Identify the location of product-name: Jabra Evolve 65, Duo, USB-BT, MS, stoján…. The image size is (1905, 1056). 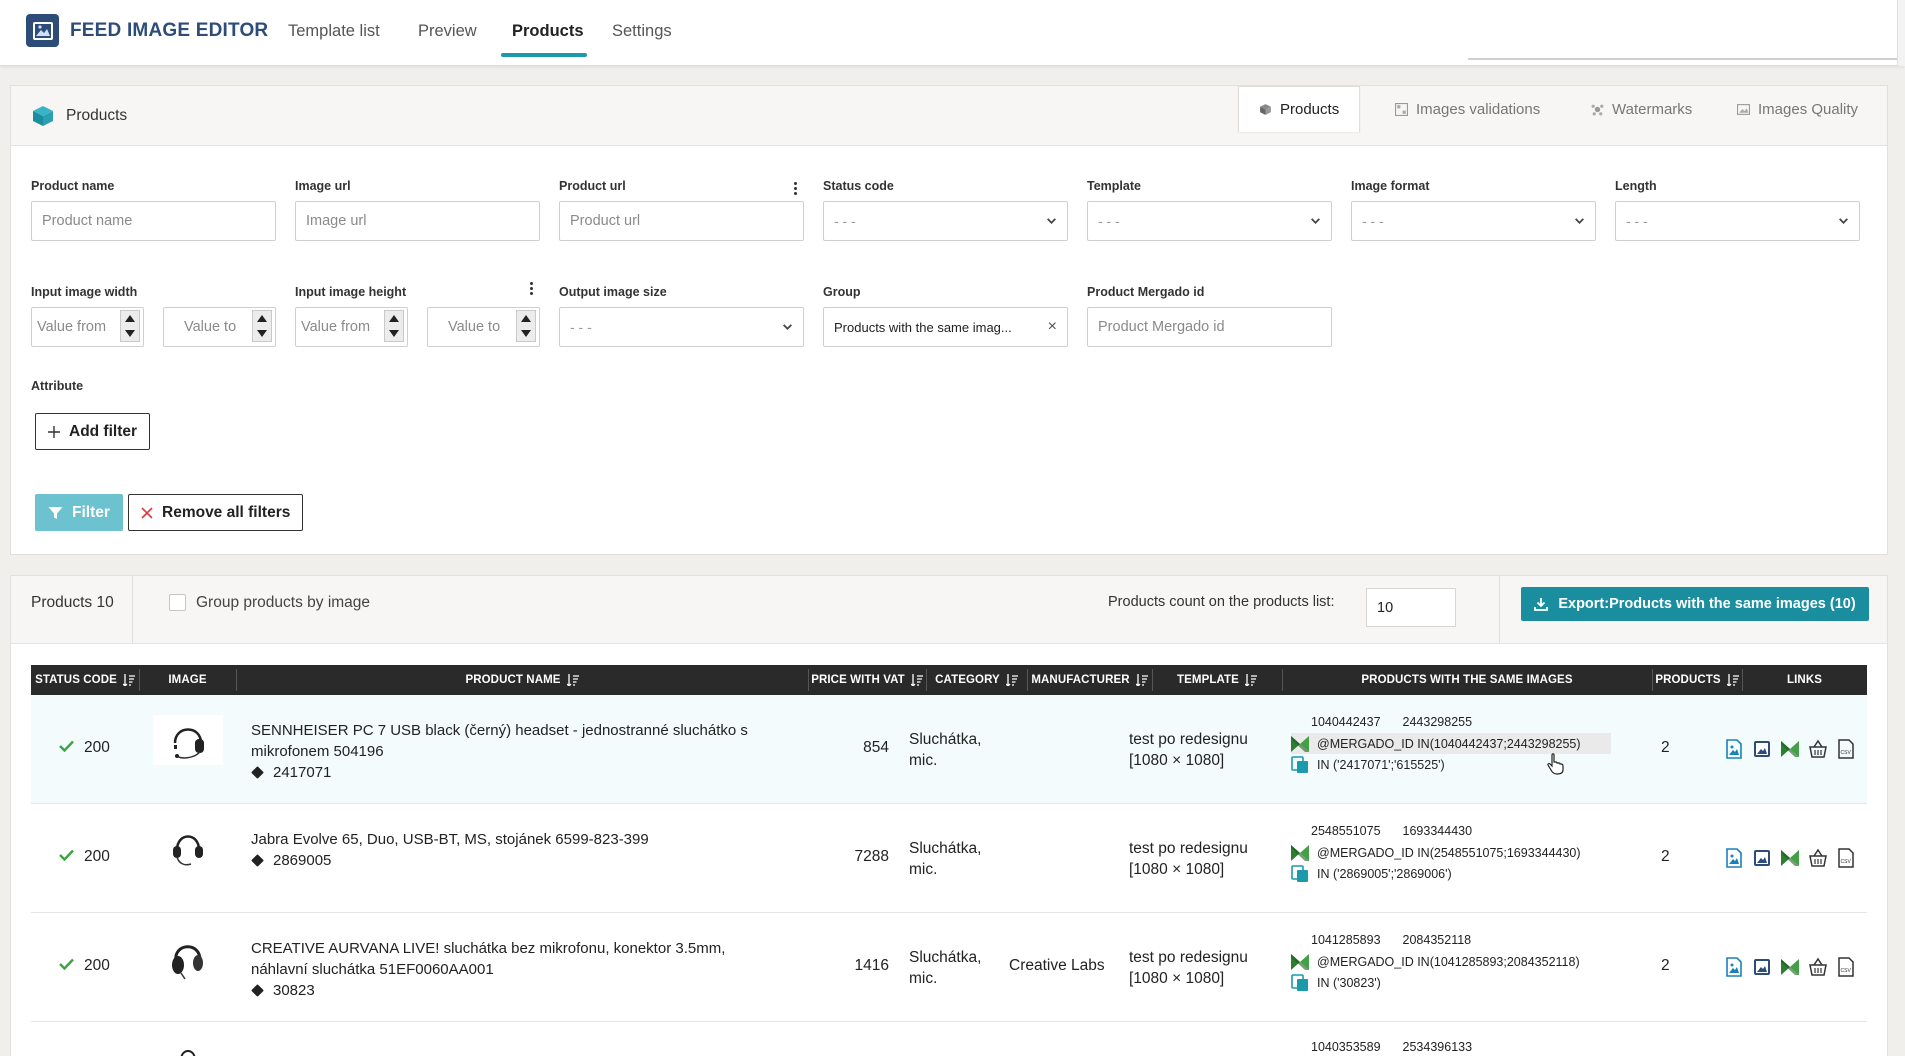
(516, 839).